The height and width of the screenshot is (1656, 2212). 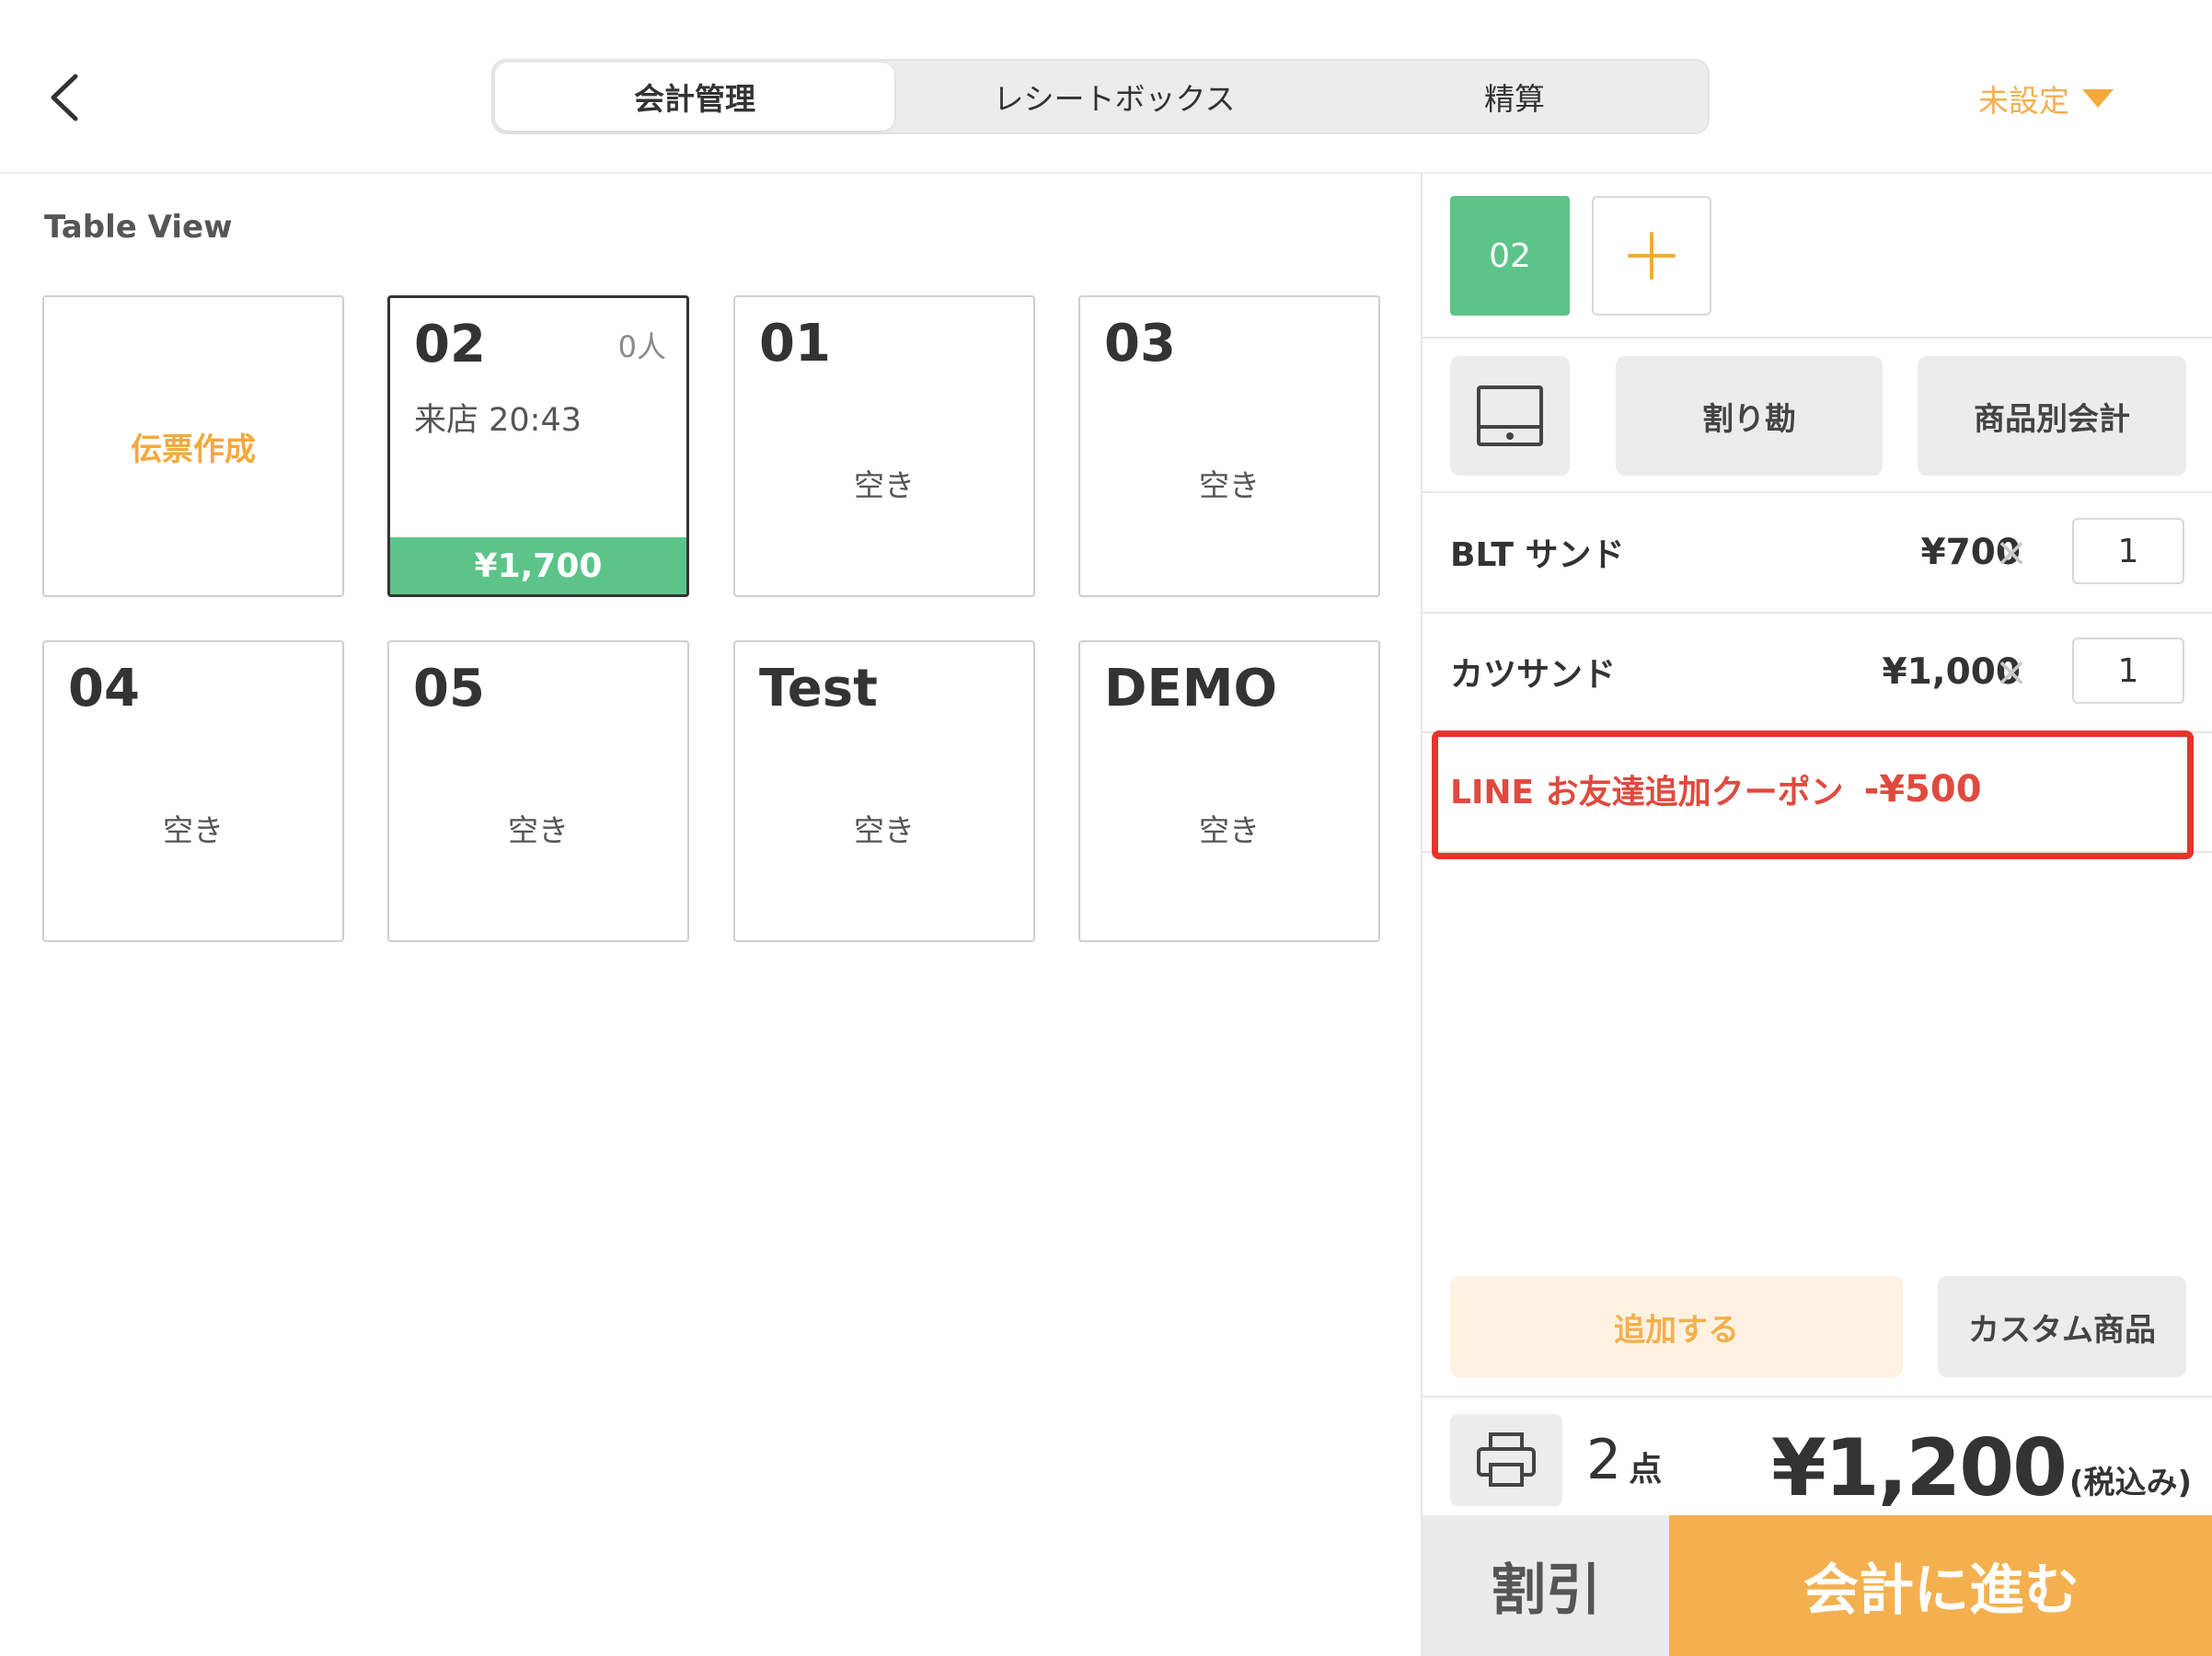 What do you see at coordinates (1229, 791) in the screenshot?
I see `table-tile-demo: DEMO 空き` at bounding box center [1229, 791].